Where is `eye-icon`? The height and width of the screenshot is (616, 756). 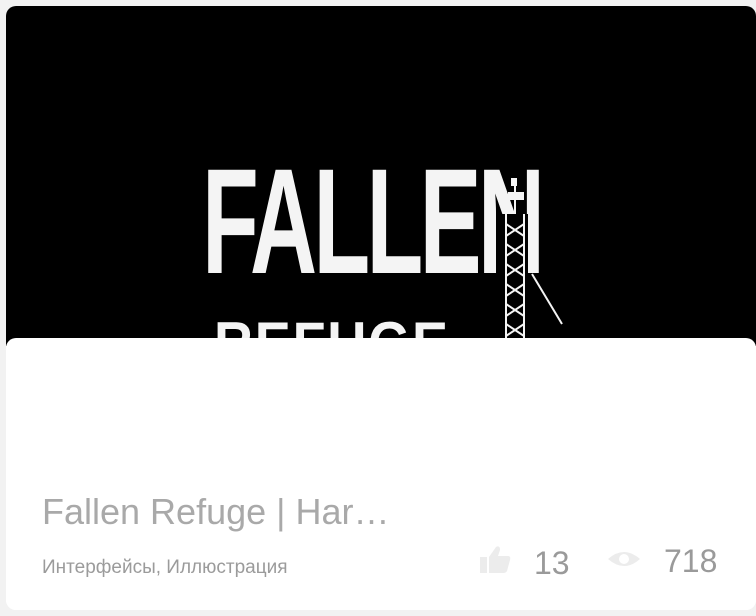 eye-icon is located at coordinates (624, 561).